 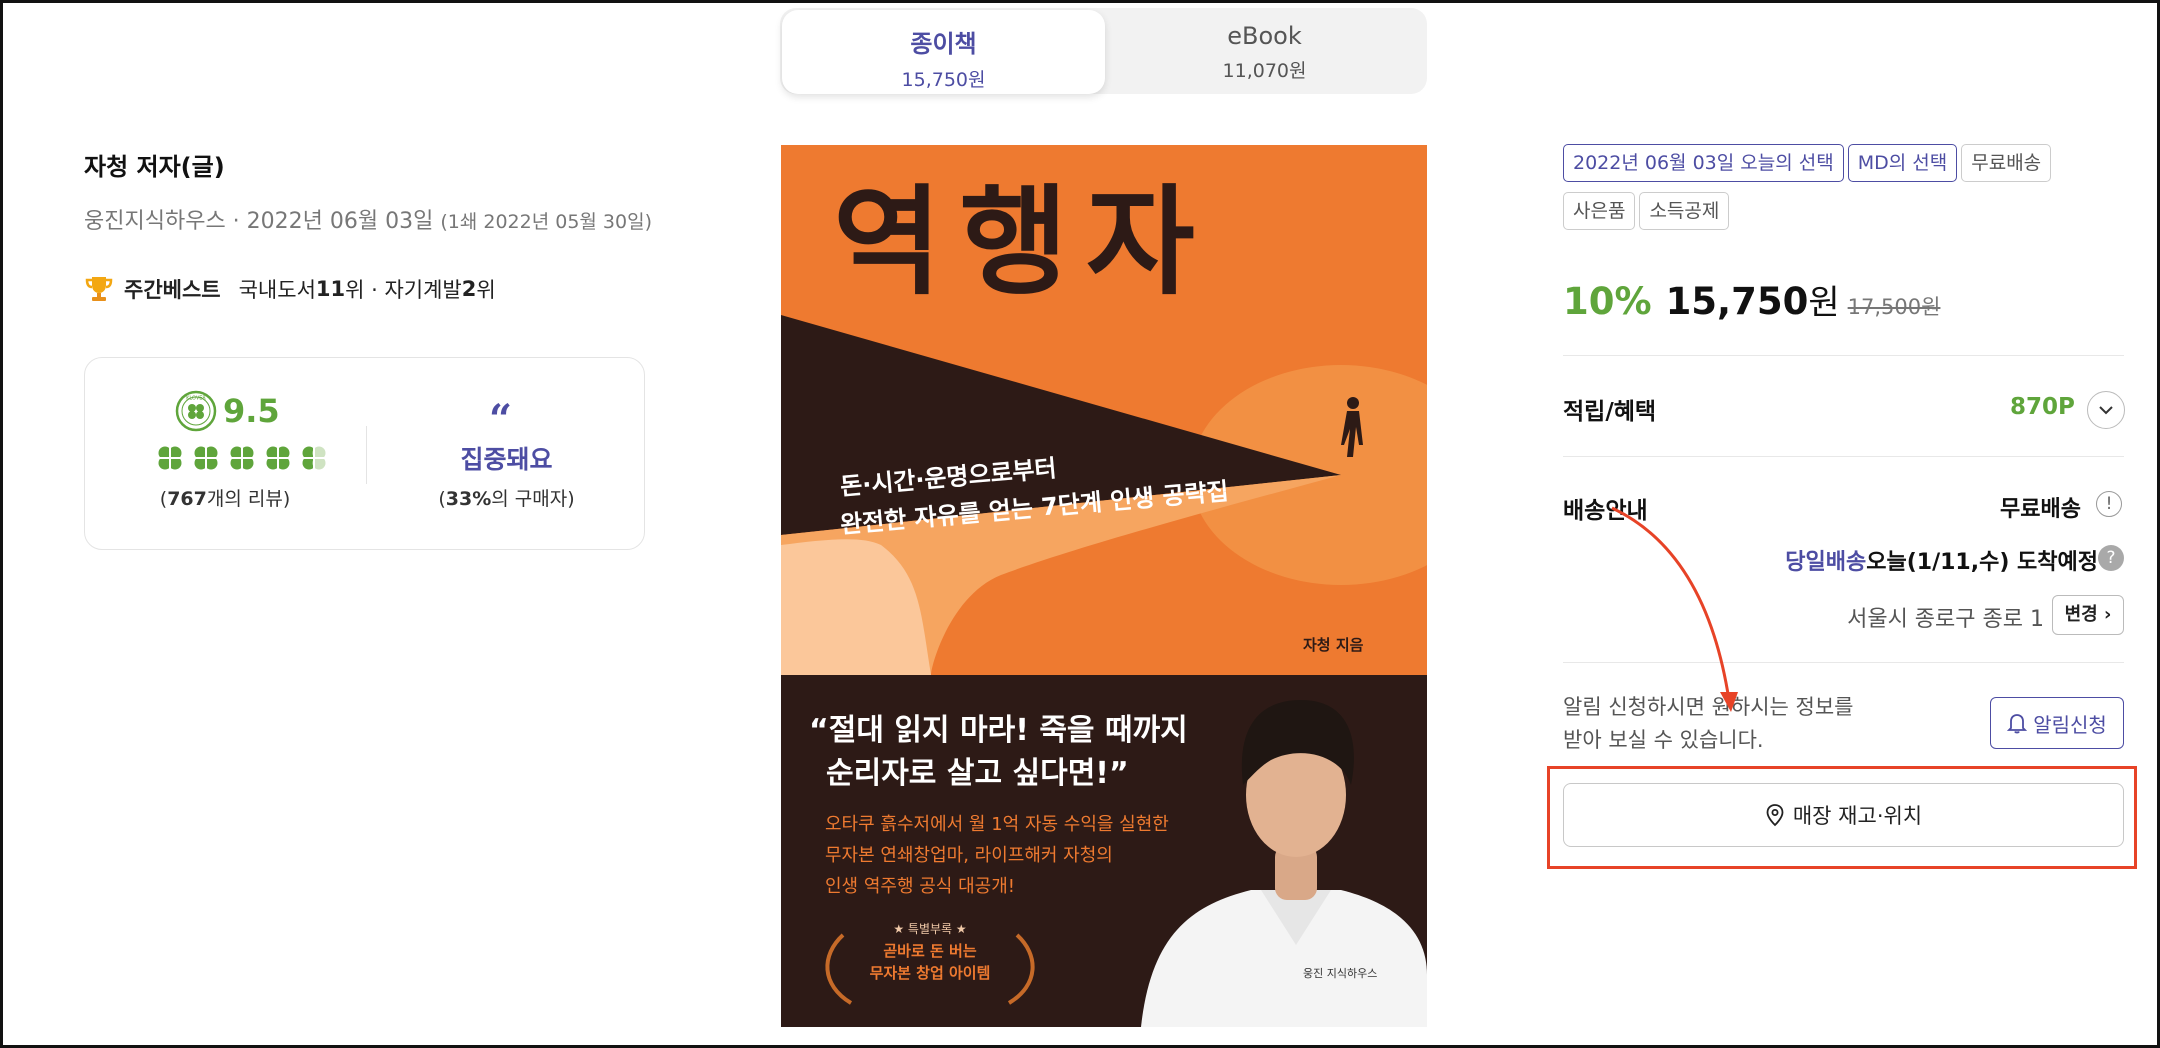 What do you see at coordinates (248, 499) in the screenshot?
I see `review-suffix: 개의 리뷰)` at bounding box center [248, 499].